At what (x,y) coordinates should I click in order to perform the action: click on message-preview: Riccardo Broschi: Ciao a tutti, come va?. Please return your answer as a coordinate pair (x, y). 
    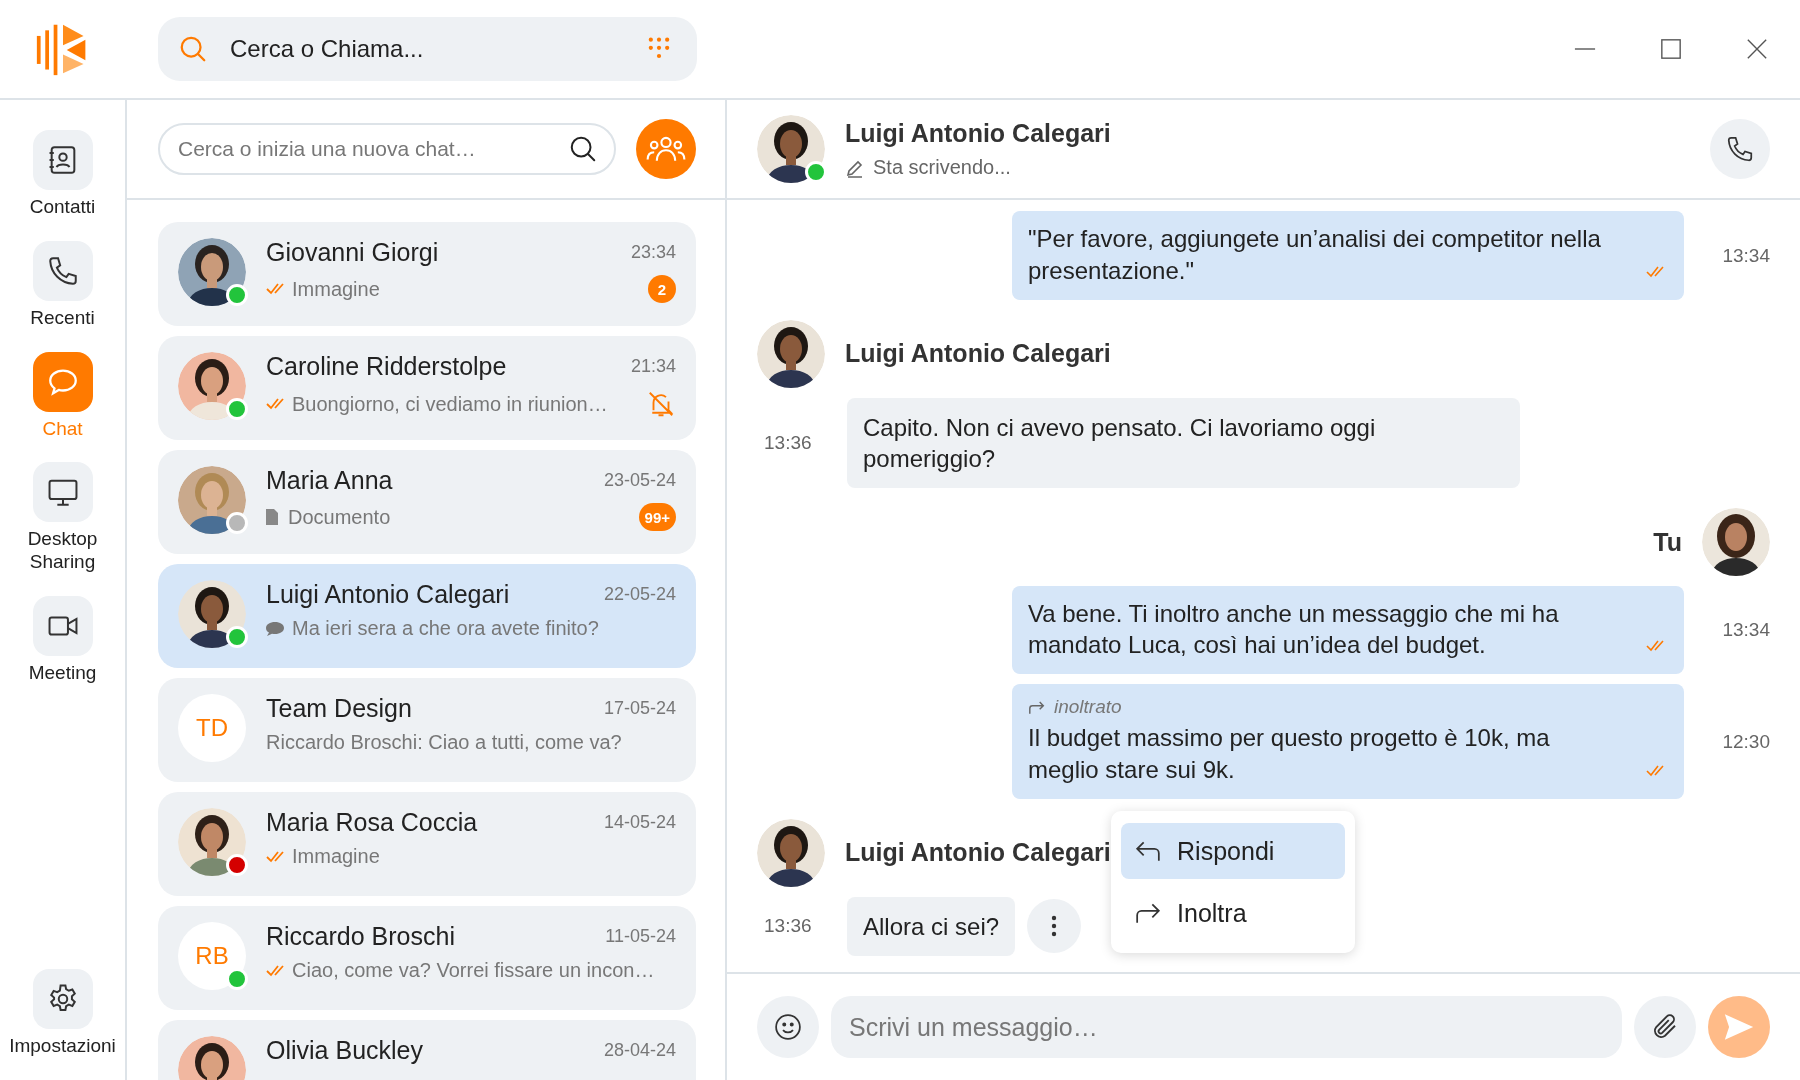
    Looking at the image, I should click on (444, 742).